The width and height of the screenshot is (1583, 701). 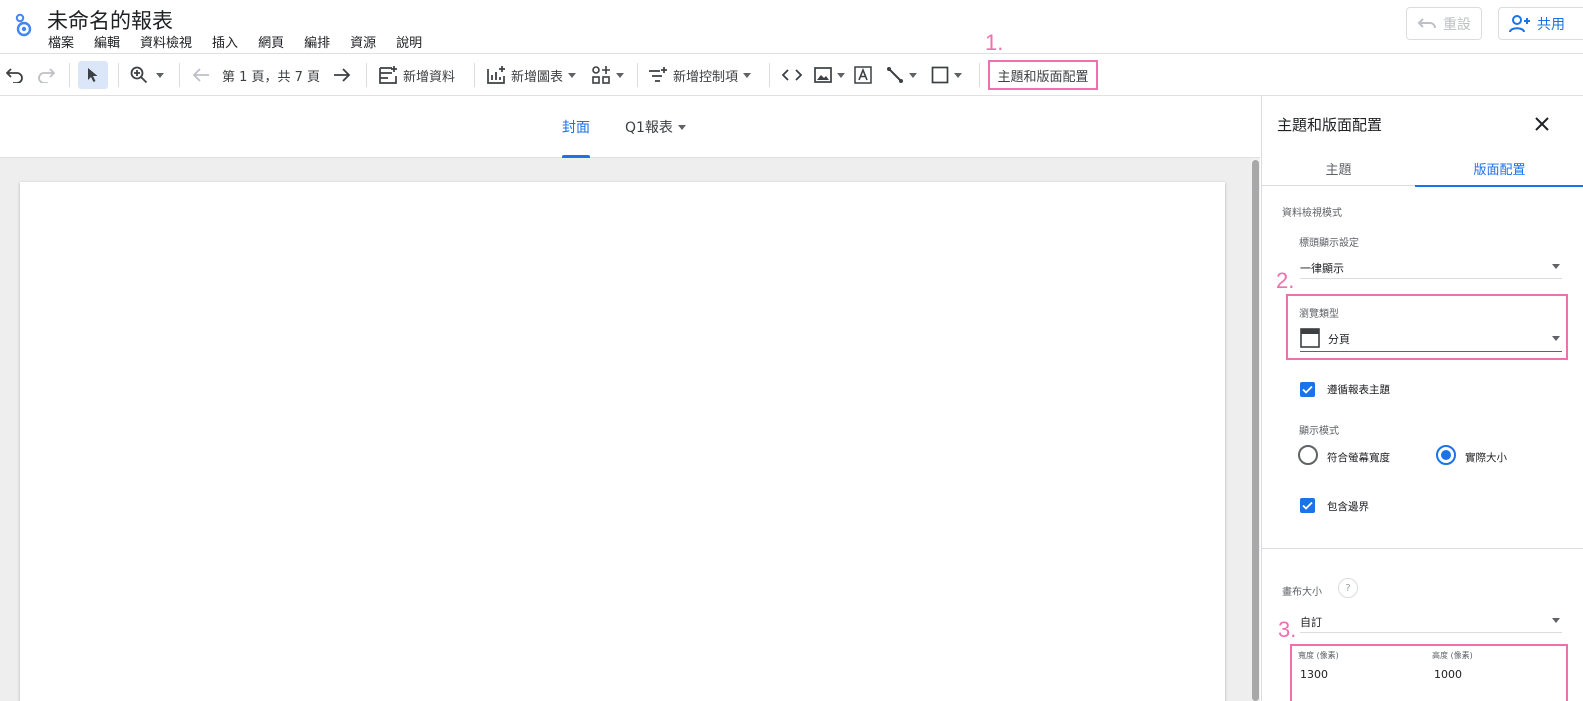 I want to click on menu-resource: 資源, so click(x=363, y=41).